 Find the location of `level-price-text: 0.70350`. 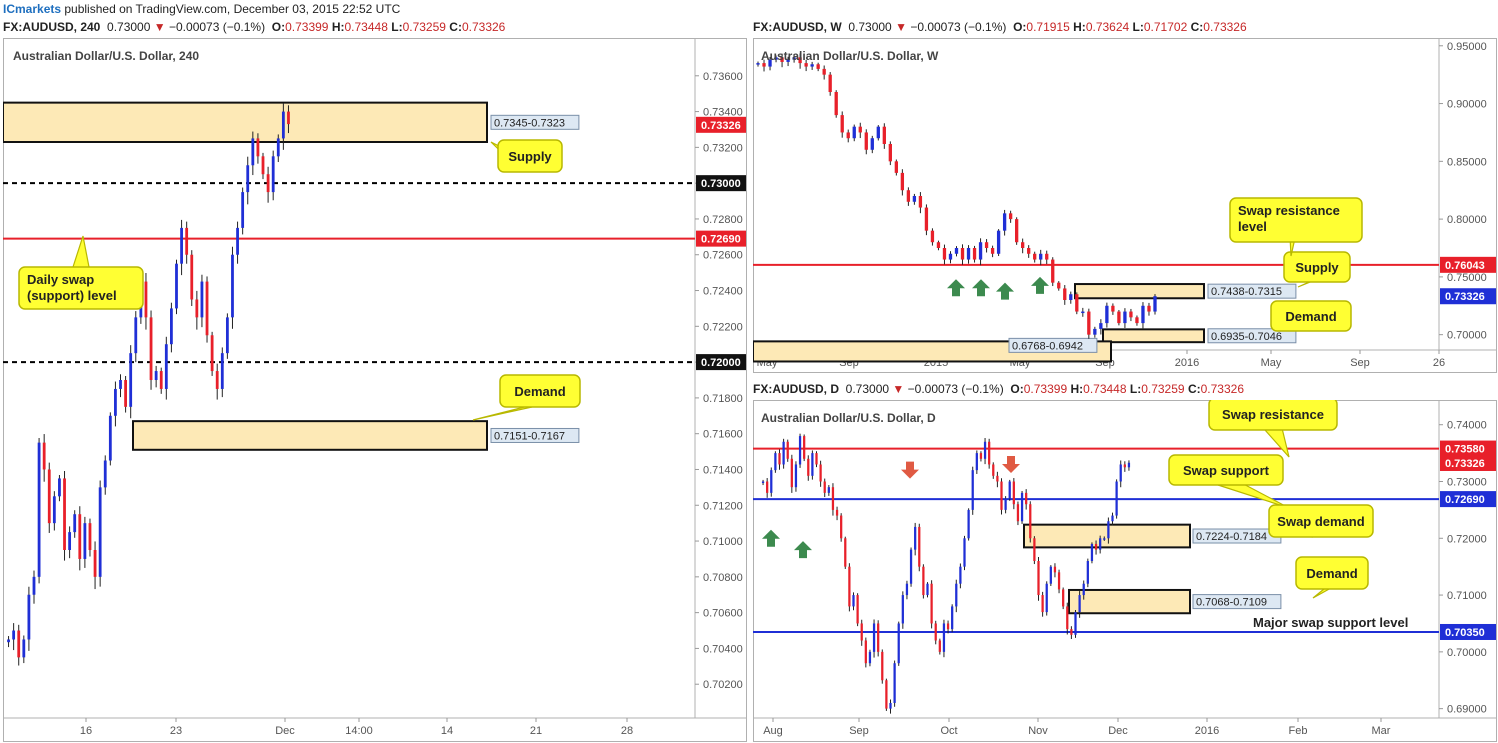

level-price-text: 0.70350 is located at coordinates (1465, 633).